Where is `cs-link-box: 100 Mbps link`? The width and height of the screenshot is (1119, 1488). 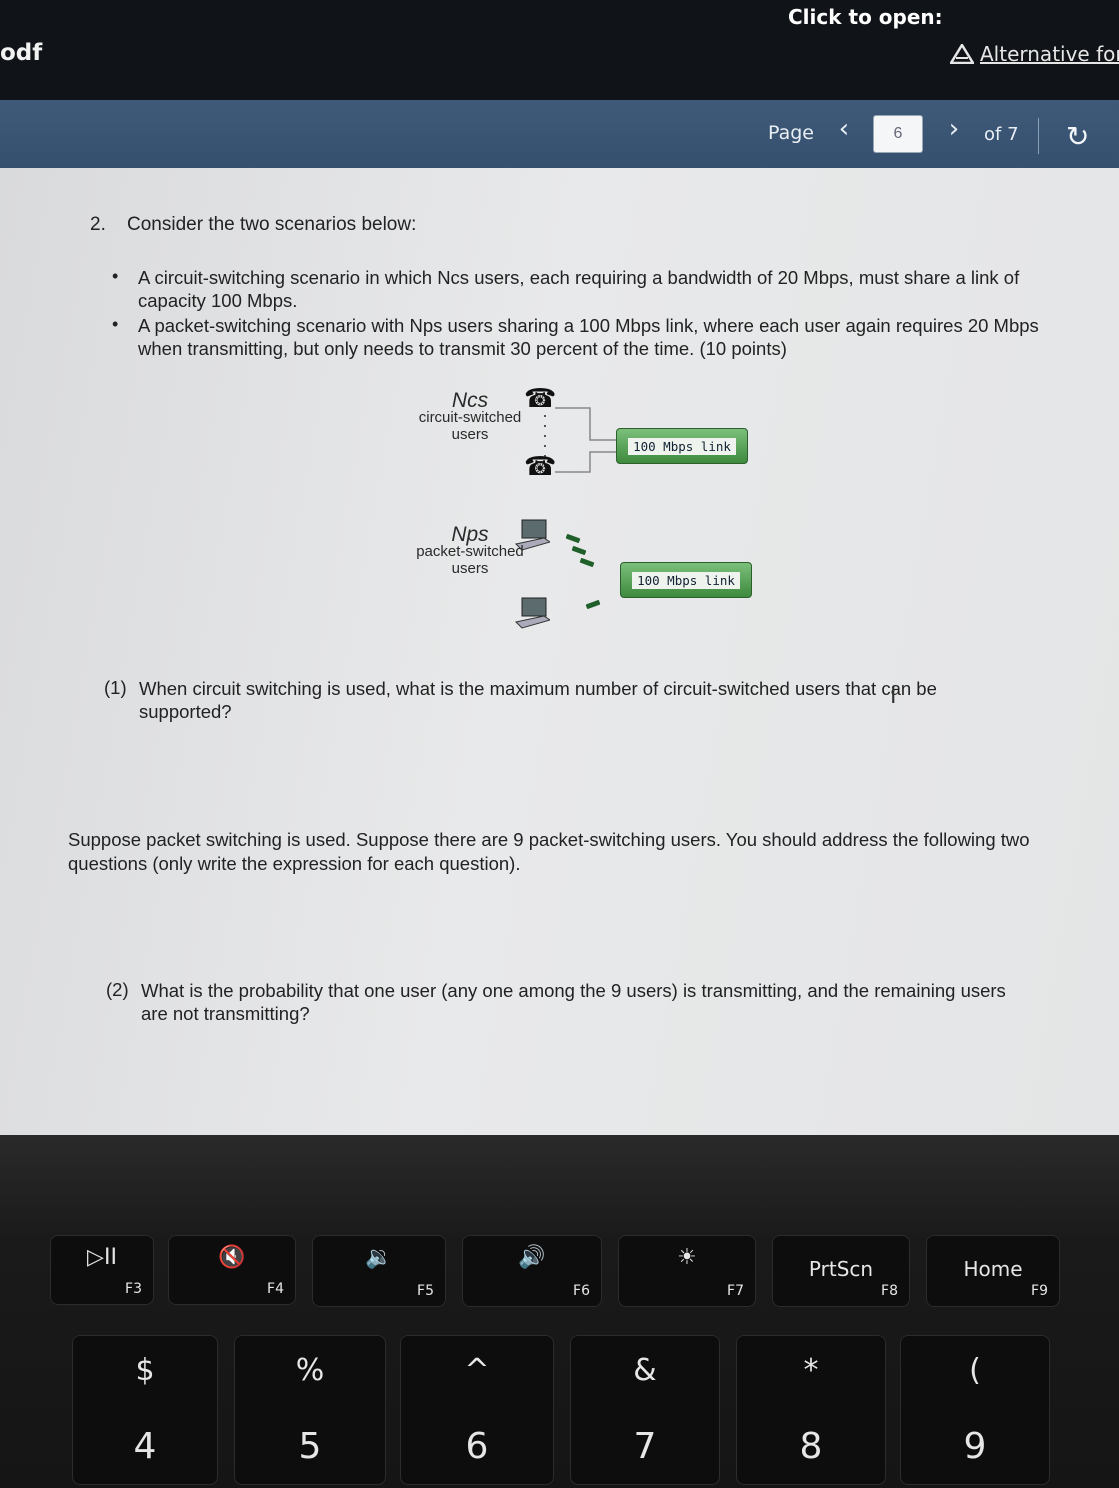
cs-link-box: 100 Mbps link is located at coordinates (682, 446).